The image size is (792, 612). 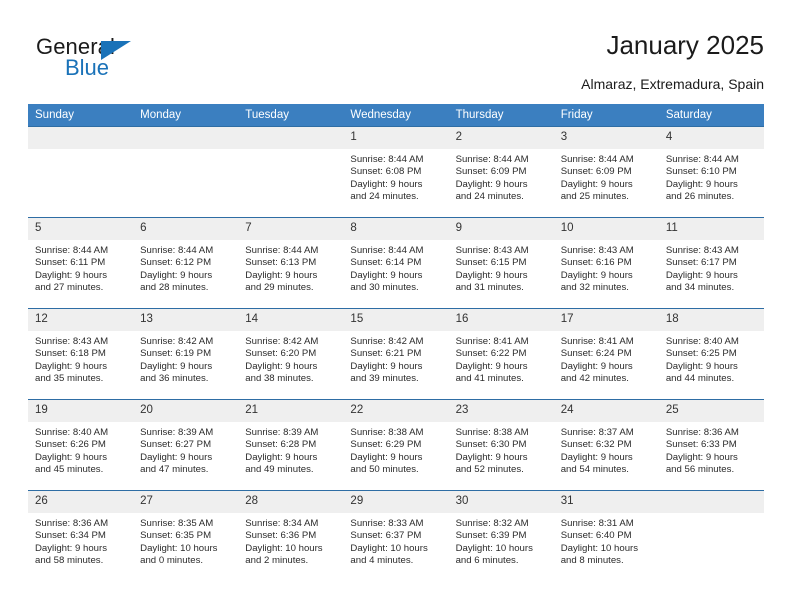 I want to click on day-daylight2-text: and 39 minutes., so click(x=384, y=379).